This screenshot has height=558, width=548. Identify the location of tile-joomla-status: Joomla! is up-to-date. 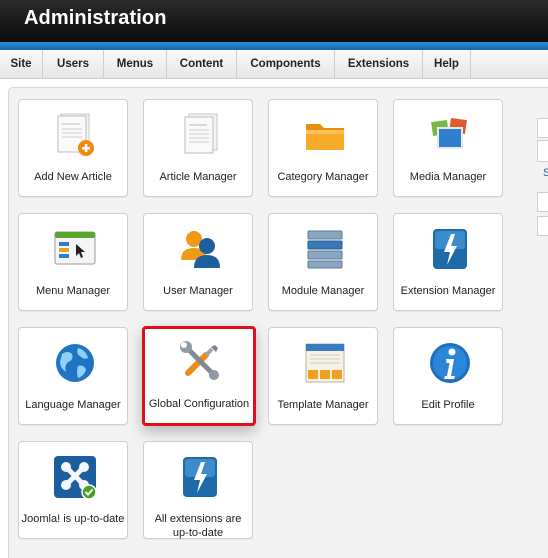
(73, 490).